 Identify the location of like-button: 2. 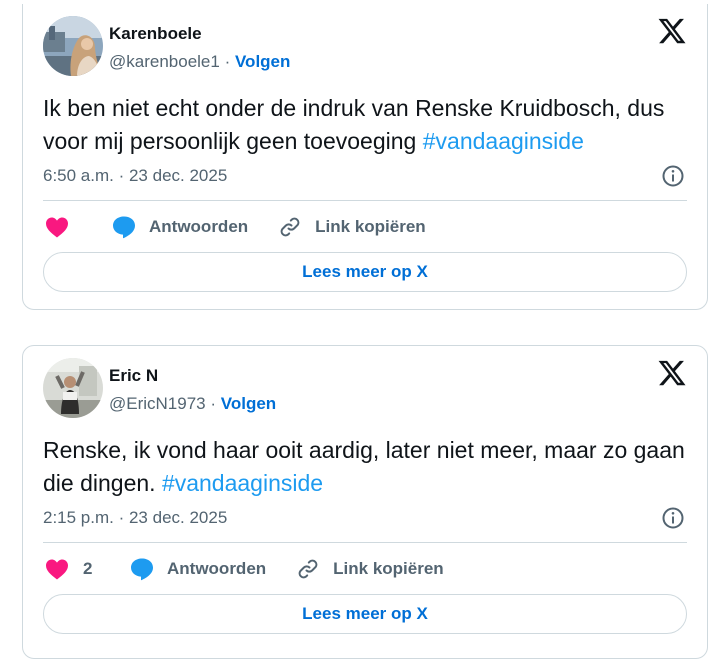
(86, 569).